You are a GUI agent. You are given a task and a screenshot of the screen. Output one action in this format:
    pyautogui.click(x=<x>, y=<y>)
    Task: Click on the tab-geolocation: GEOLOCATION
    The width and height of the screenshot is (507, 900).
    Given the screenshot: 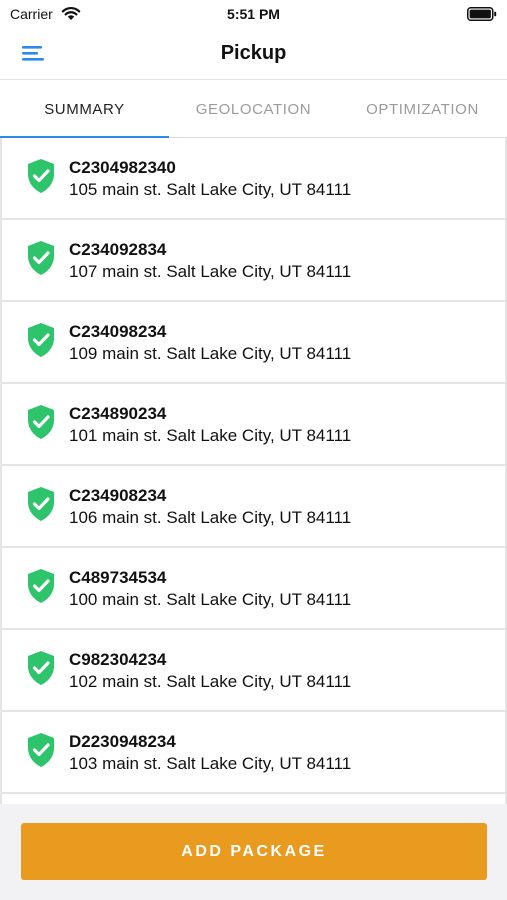 What is the action you would take?
    pyautogui.click(x=253, y=109)
    